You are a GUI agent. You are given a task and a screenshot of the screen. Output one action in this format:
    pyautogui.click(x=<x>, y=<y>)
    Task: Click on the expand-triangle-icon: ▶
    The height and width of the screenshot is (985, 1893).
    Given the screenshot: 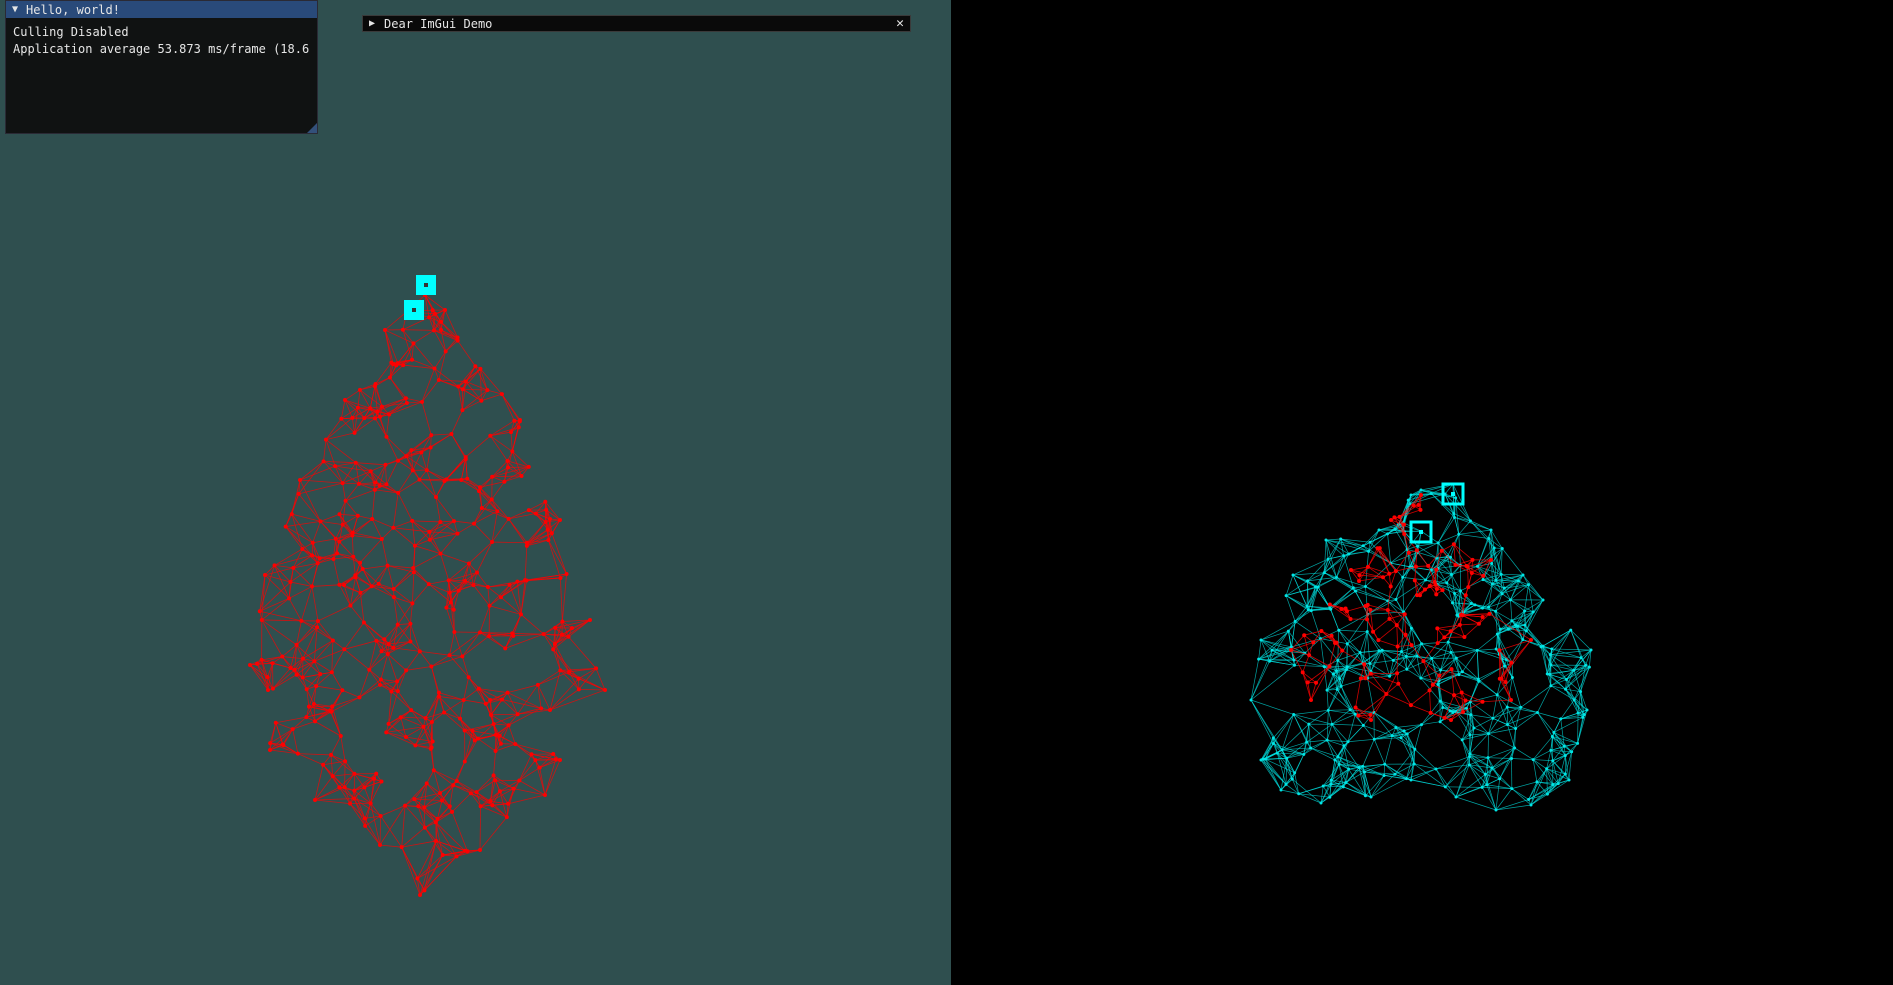 What is the action you would take?
    pyautogui.click(x=372, y=23)
    